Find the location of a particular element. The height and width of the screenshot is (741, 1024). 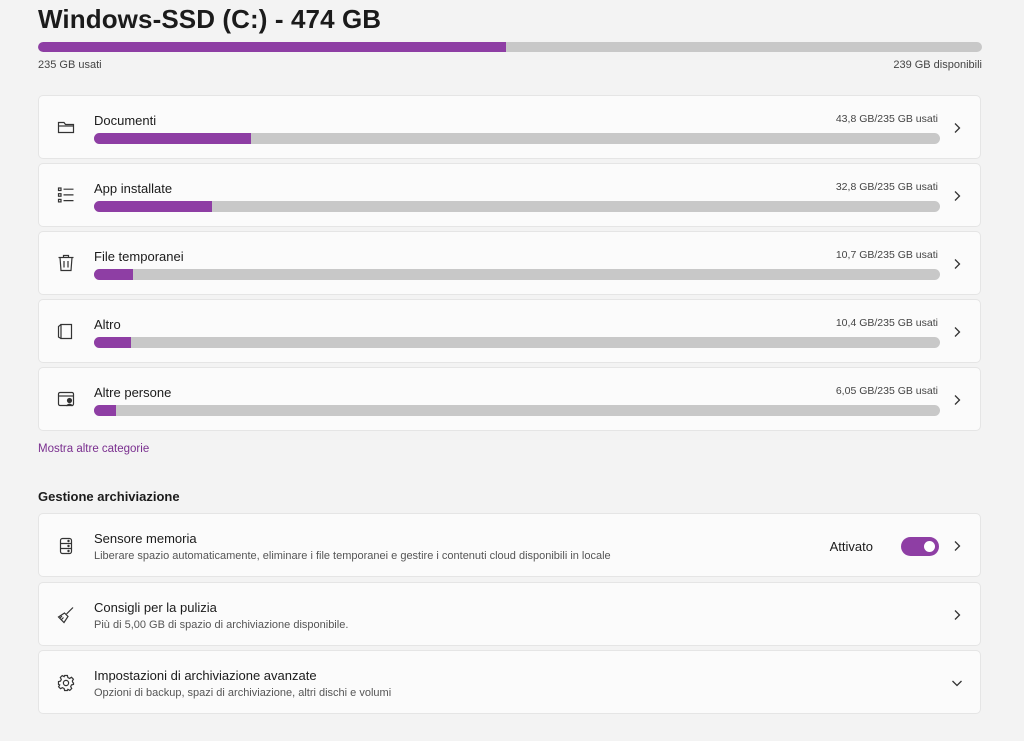

category-name: Documenti is located at coordinates (125, 120).